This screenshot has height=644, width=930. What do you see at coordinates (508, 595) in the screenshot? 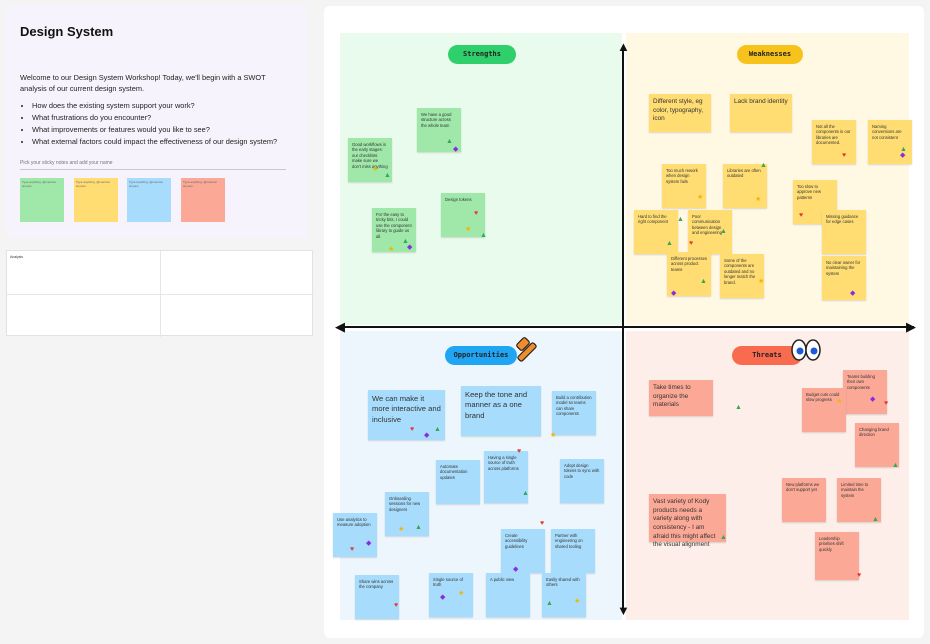
I see `sticky-note: A public view` at bounding box center [508, 595].